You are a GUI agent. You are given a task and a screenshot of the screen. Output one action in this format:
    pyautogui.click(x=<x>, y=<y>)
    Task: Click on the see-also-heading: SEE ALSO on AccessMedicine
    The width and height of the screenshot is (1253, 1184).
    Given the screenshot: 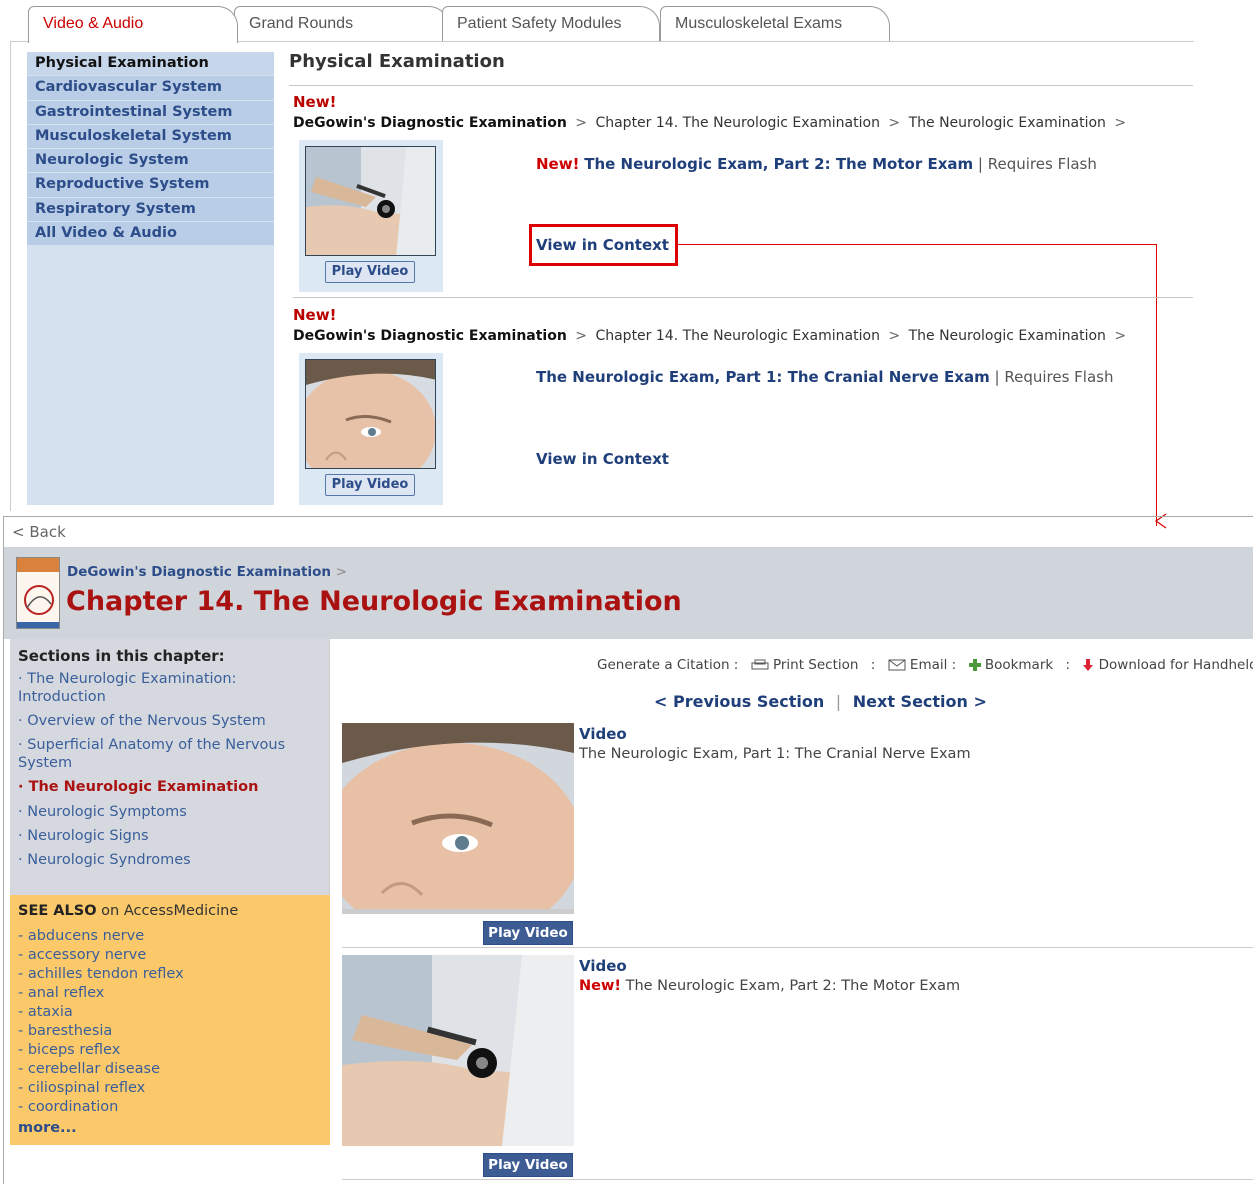 What is the action you would take?
    pyautogui.click(x=128, y=911)
    